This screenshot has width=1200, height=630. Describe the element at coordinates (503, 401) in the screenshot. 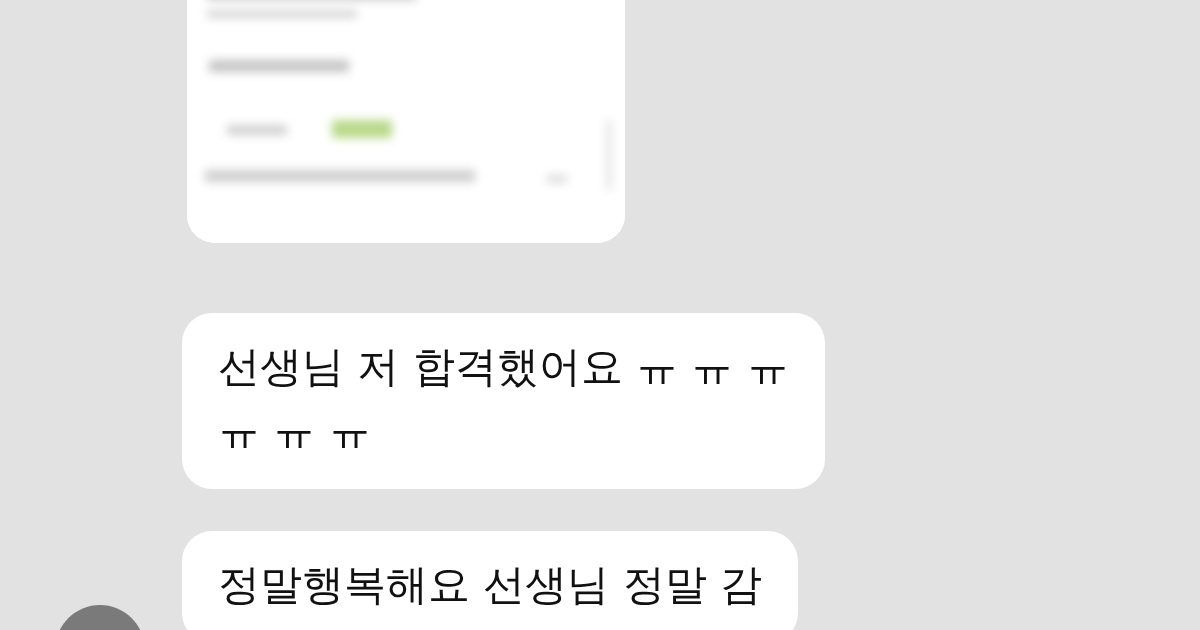

I see `message-bubble: 선생님 저 합격했어요 ㅠ ㅠ ㅠ ㅠ ㅠ ㅠ` at that location.